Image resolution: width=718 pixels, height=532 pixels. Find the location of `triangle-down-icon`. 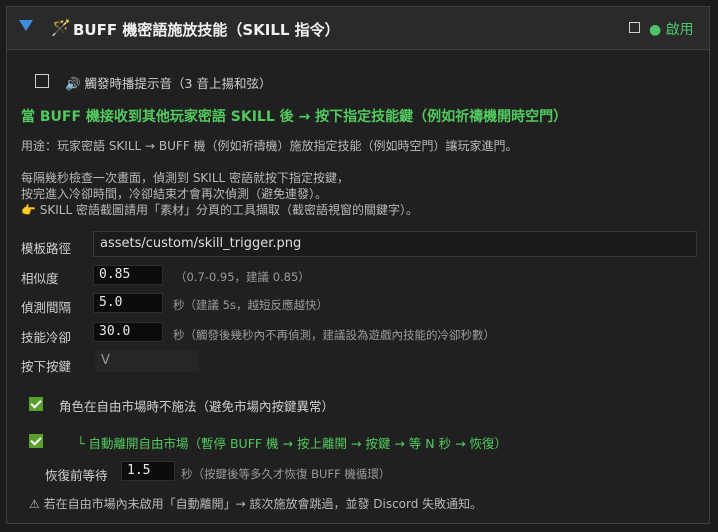

triangle-down-icon is located at coordinates (26, 25).